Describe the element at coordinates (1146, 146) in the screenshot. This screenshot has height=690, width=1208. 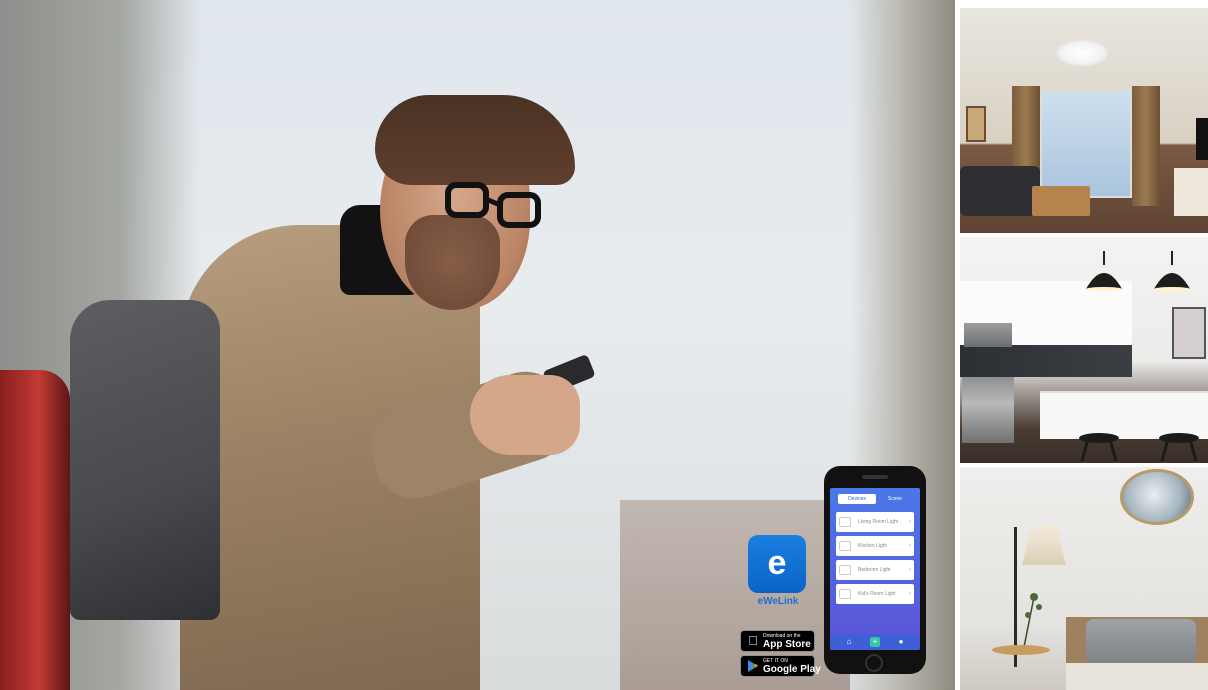
I see `curtain` at that location.